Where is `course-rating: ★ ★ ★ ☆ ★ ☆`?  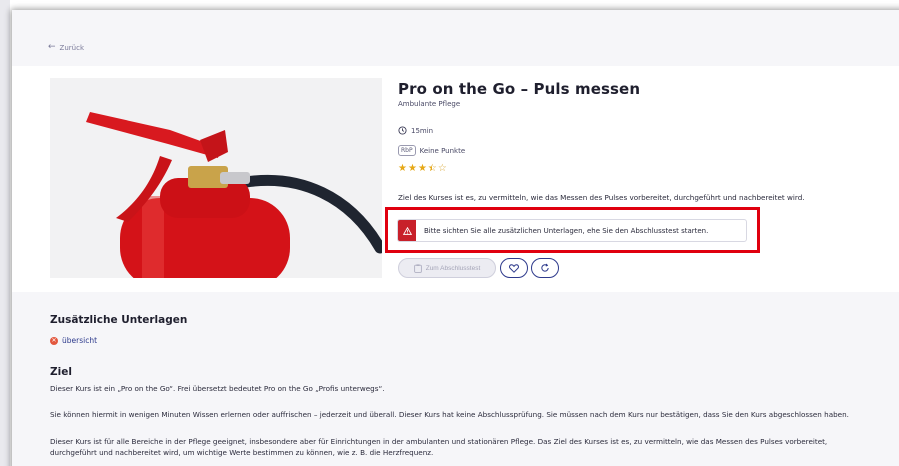
course-rating: ★ ★ ★ ☆ ★ ☆ is located at coordinates (422, 169).